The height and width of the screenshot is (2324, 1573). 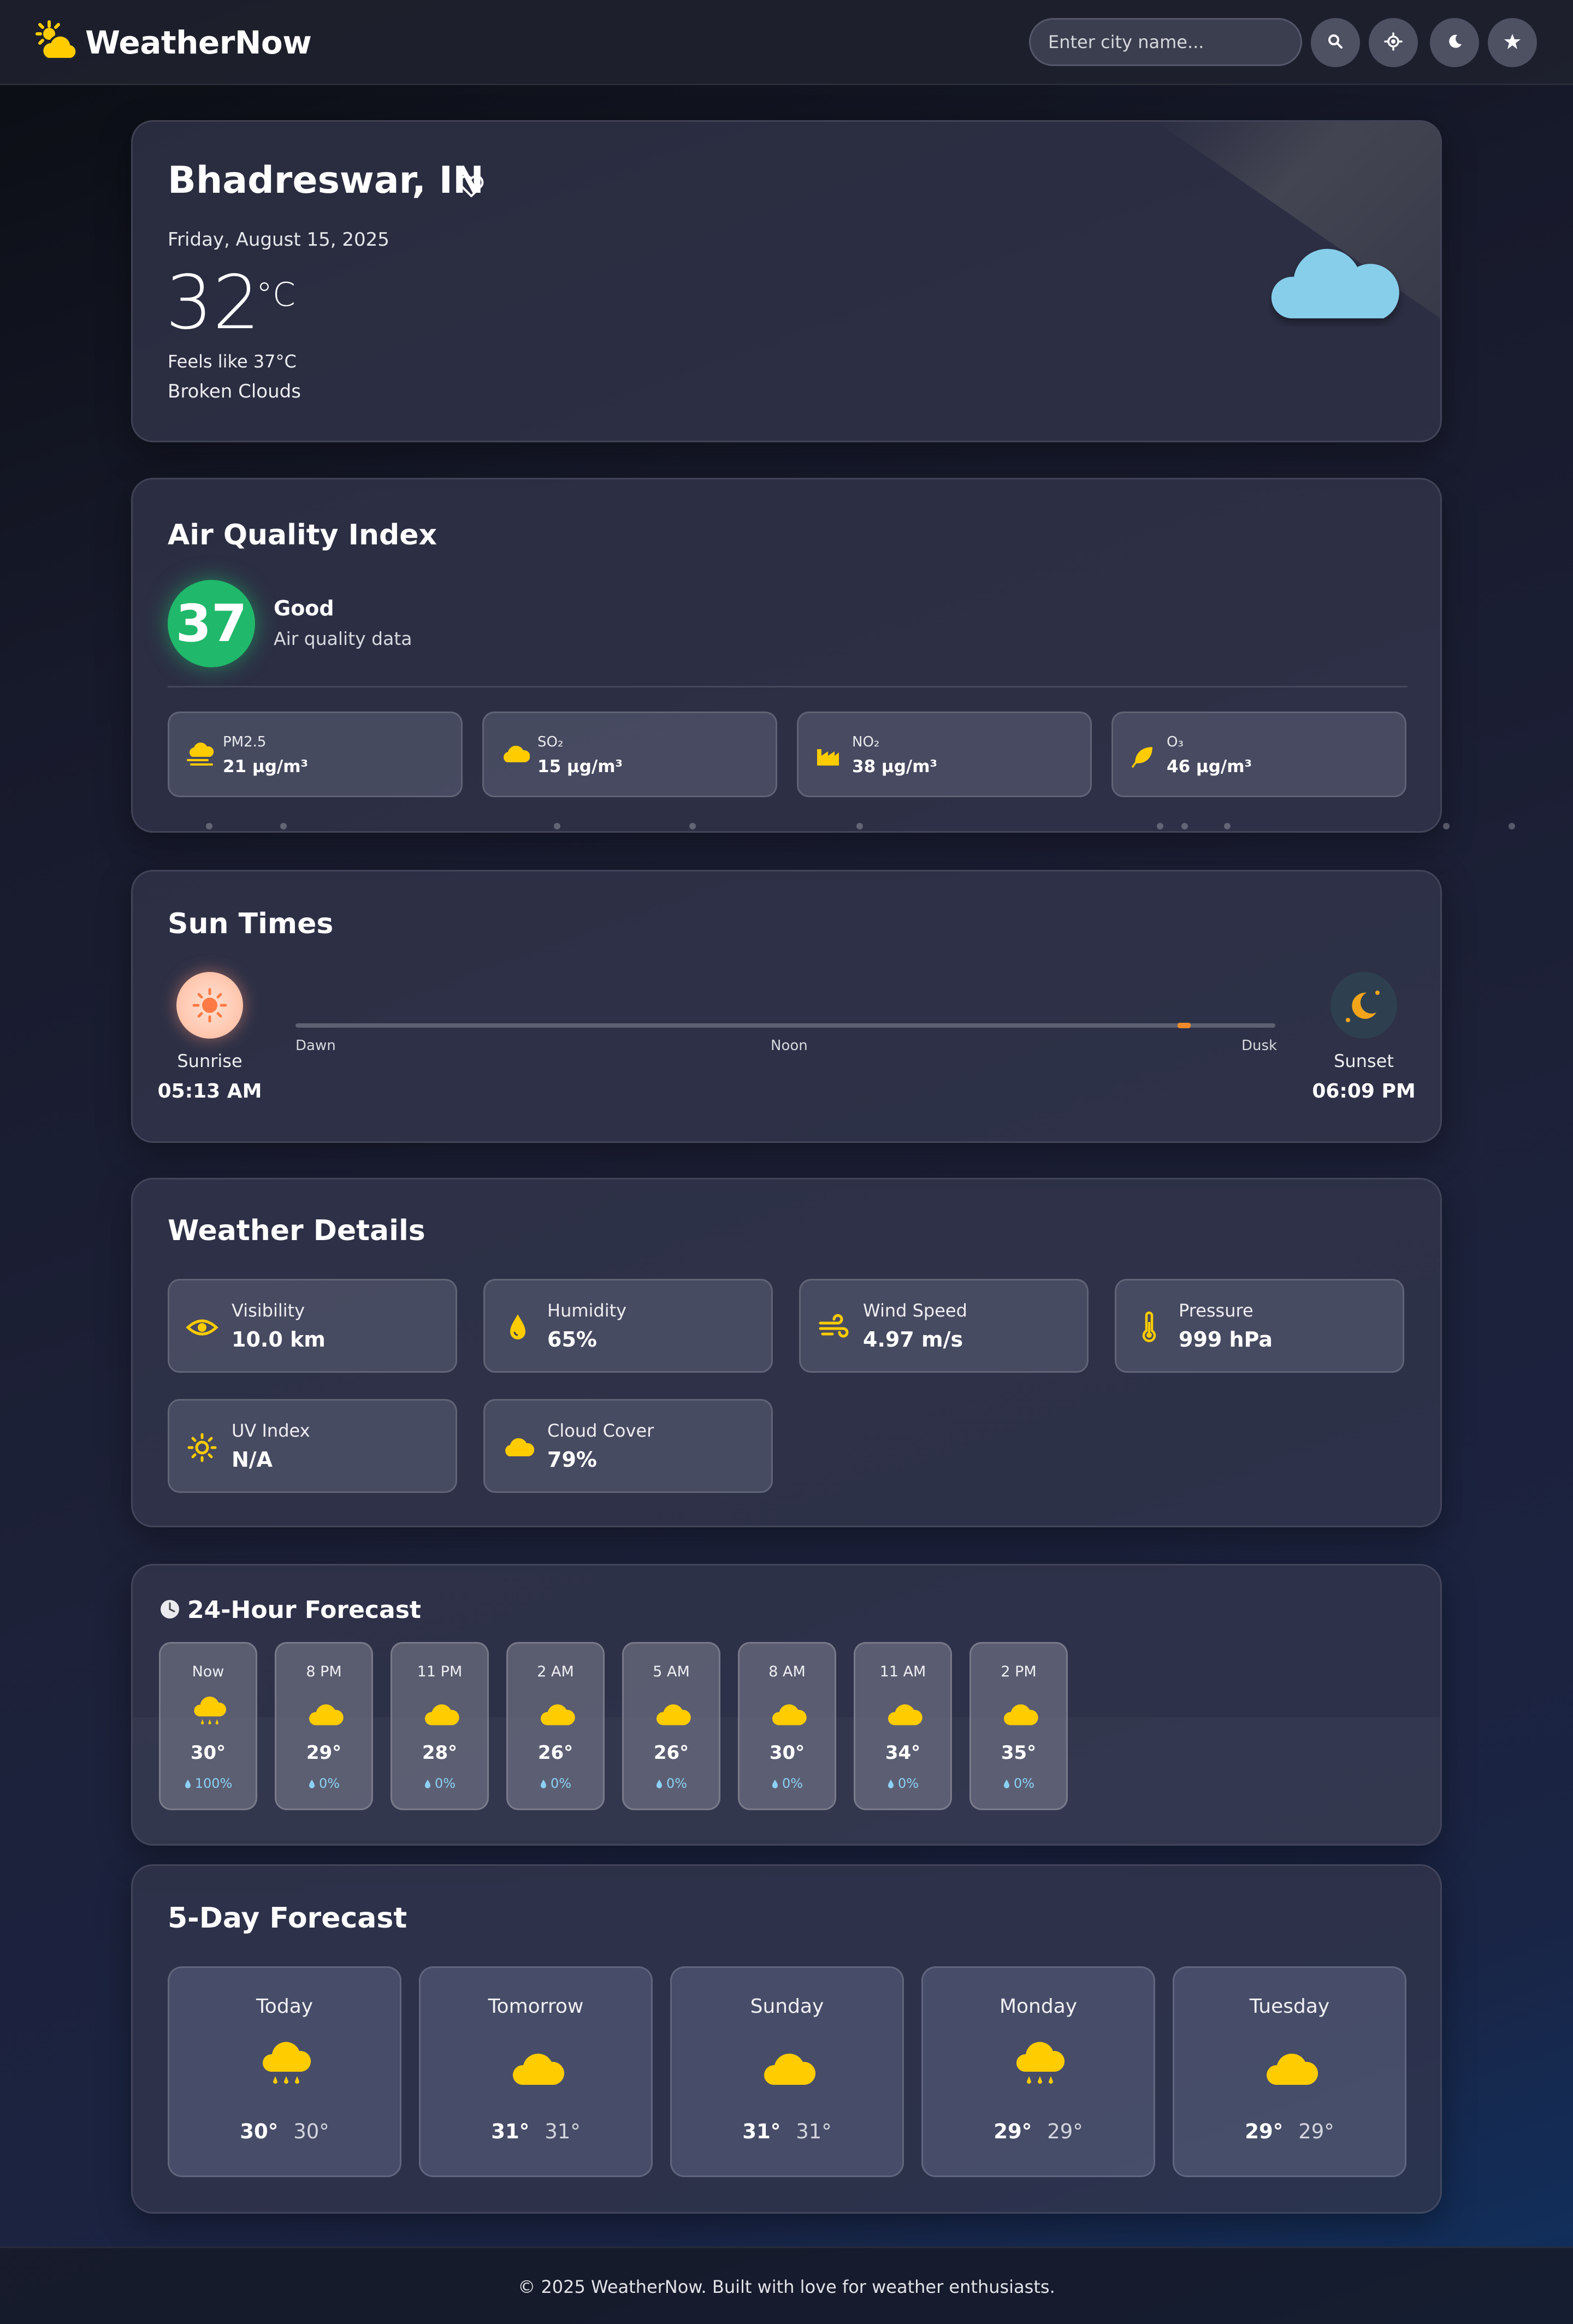 I want to click on search-icon, so click(x=1335, y=42).